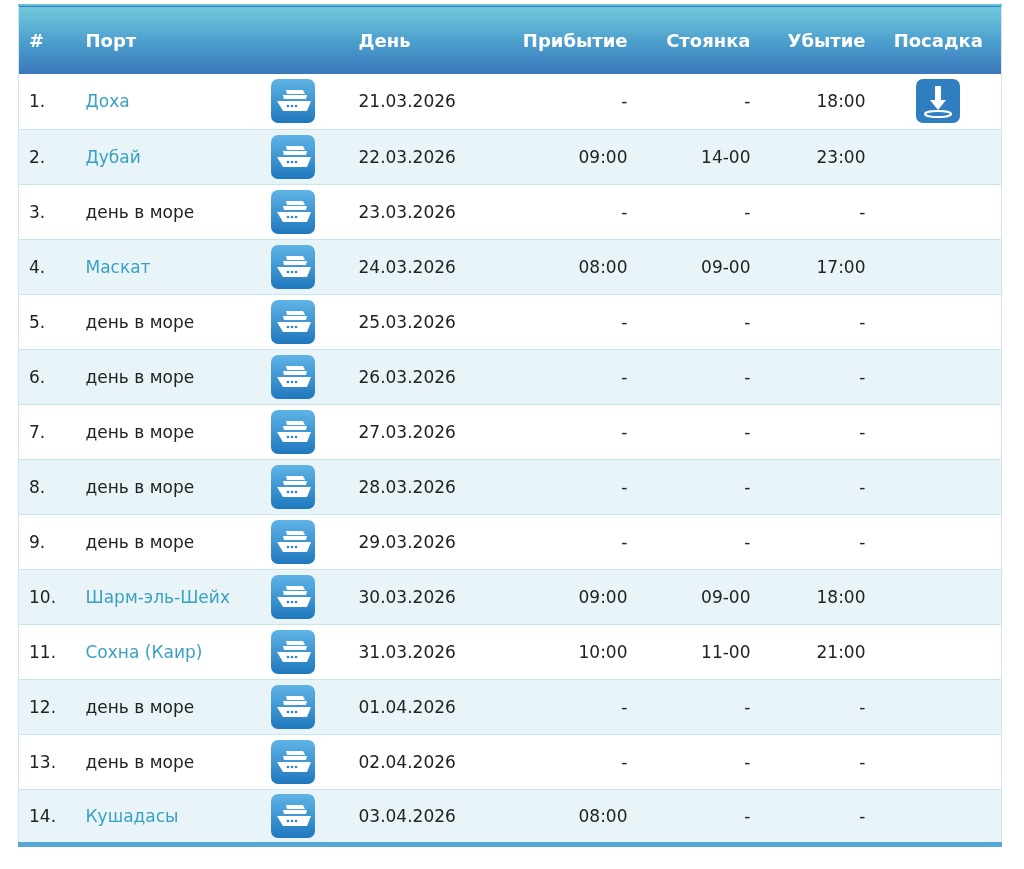 The width and height of the screenshot is (1024, 869). Describe the element at coordinates (420, 816) in the screenshot. I see `date-cell: 03.04.2026` at that location.